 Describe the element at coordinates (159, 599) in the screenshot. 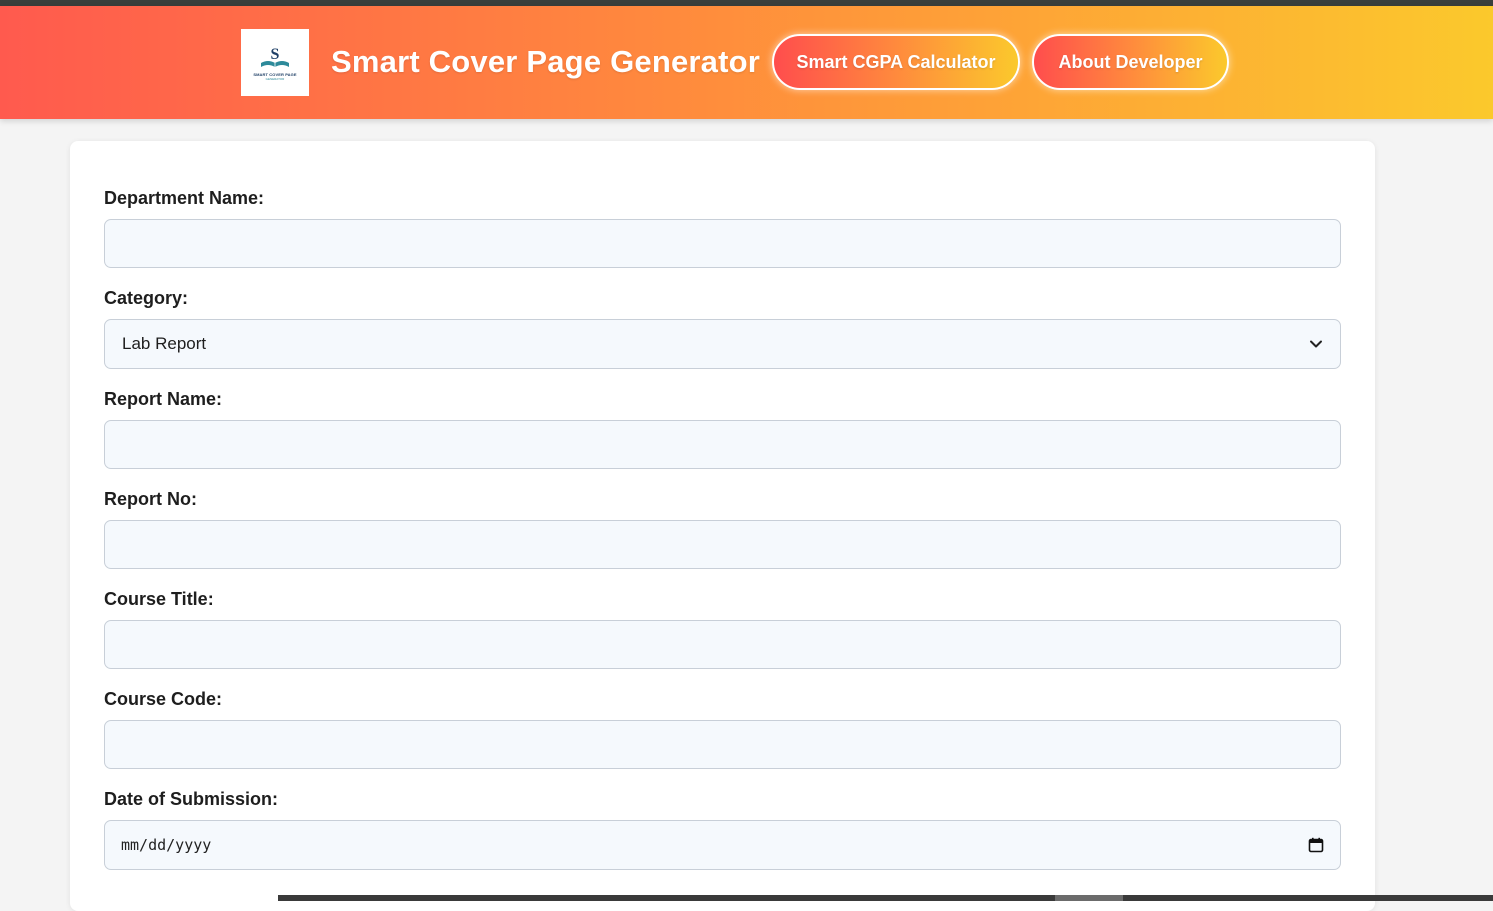

I see `course-title-label: Course Title:` at that location.